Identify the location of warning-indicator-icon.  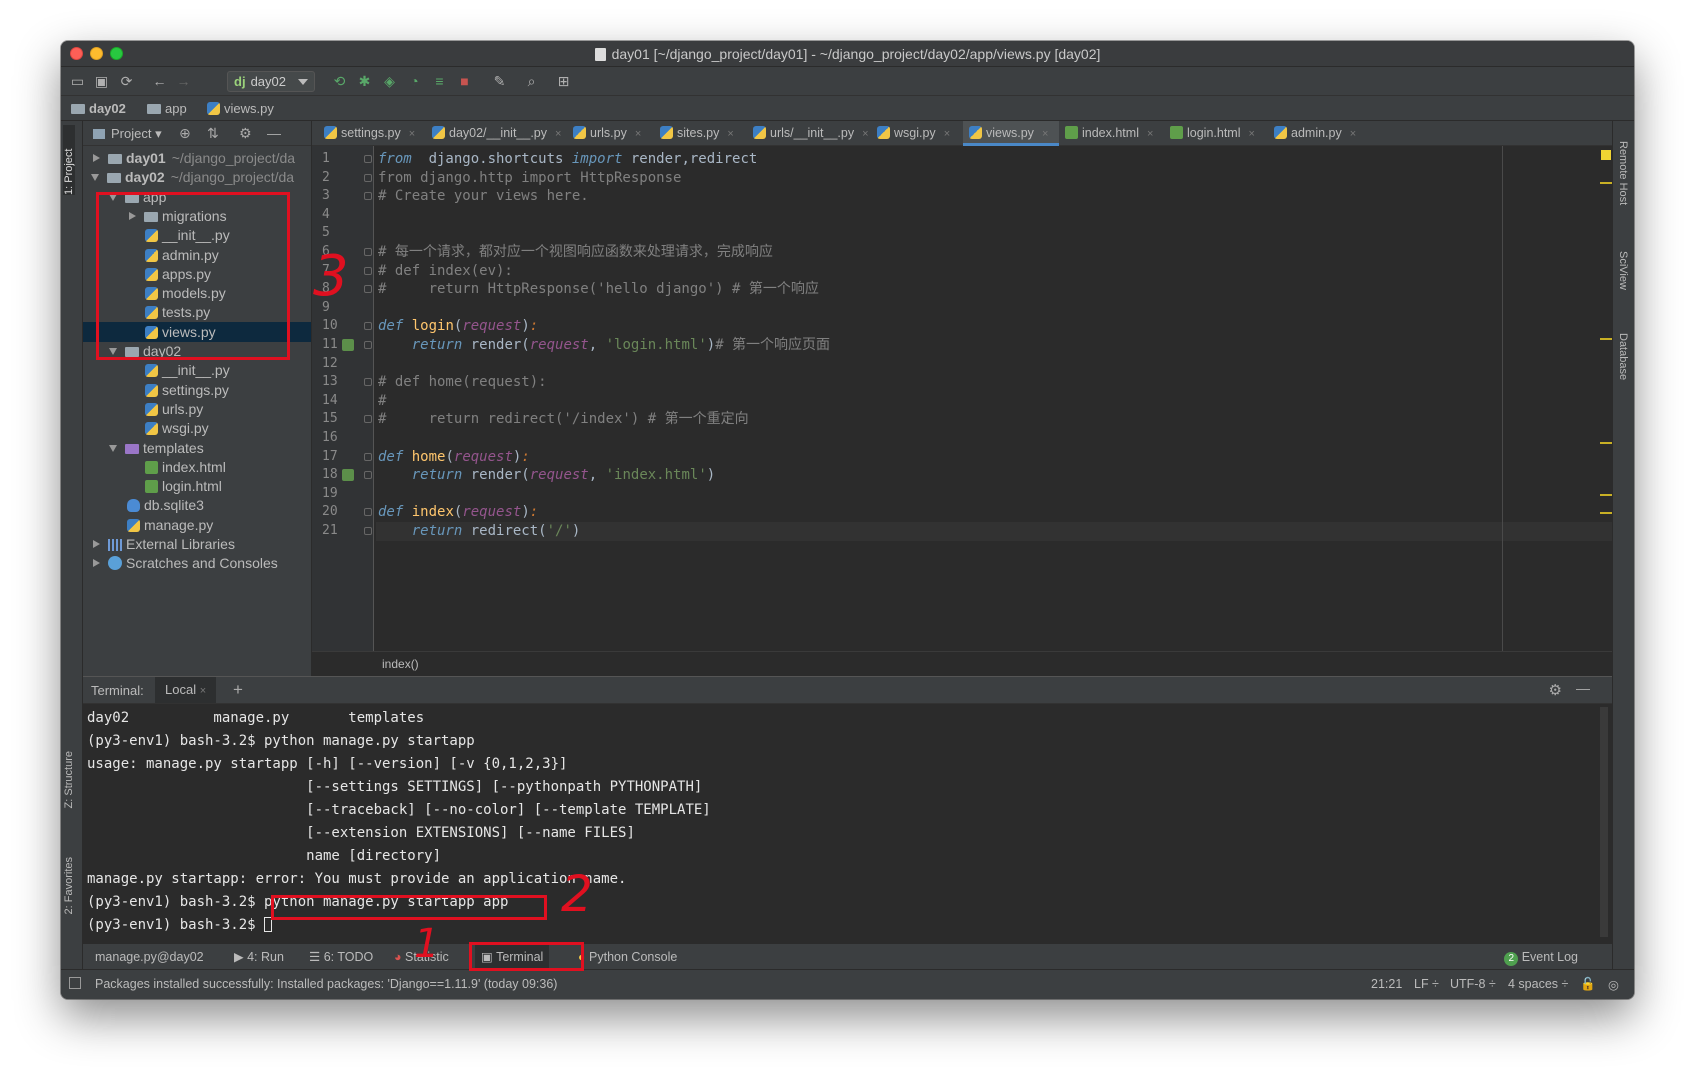
(1606, 155).